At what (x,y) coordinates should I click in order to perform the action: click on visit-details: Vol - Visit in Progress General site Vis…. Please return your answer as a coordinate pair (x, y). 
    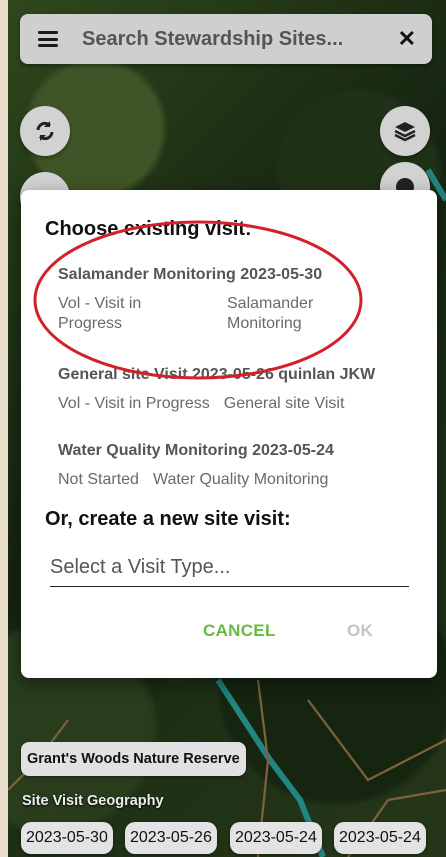
    Looking at the image, I should click on (216, 404).